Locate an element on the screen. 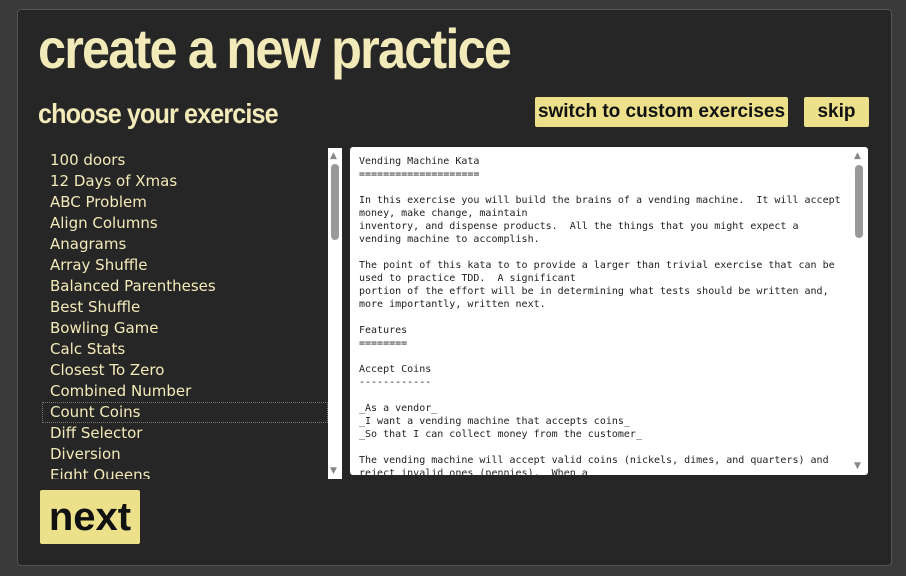 This screenshot has height=576, width=906. exercise-item: 12 Days of Xmas is located at coordinates (185, 181).